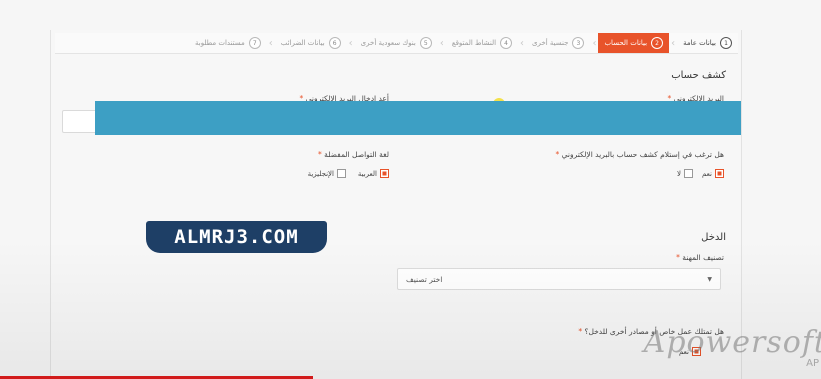 The image size is (821, 379). What do you see at coordinates (320, 173) in the screenshot?
I see `lang-english-label: الإنجليزية` at bounding box center [320, 173].